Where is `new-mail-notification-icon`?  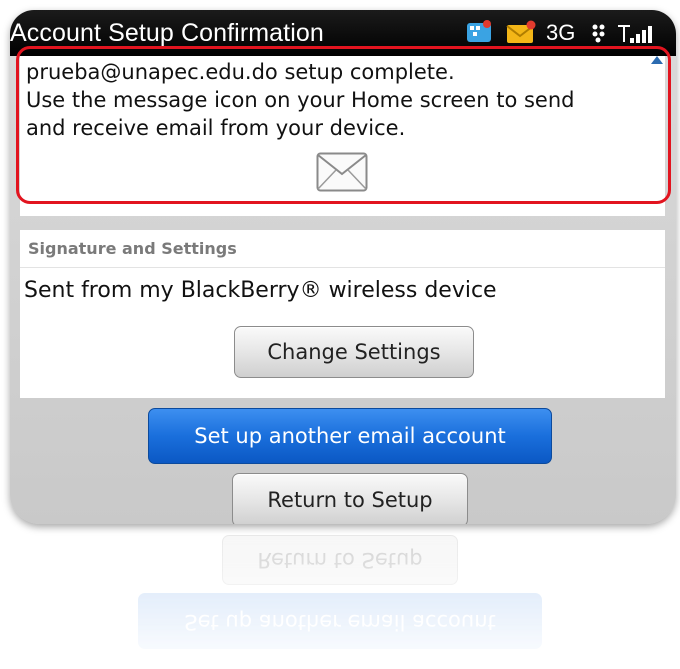 new-mail-notification-icon is located at coordinates (521, 35).